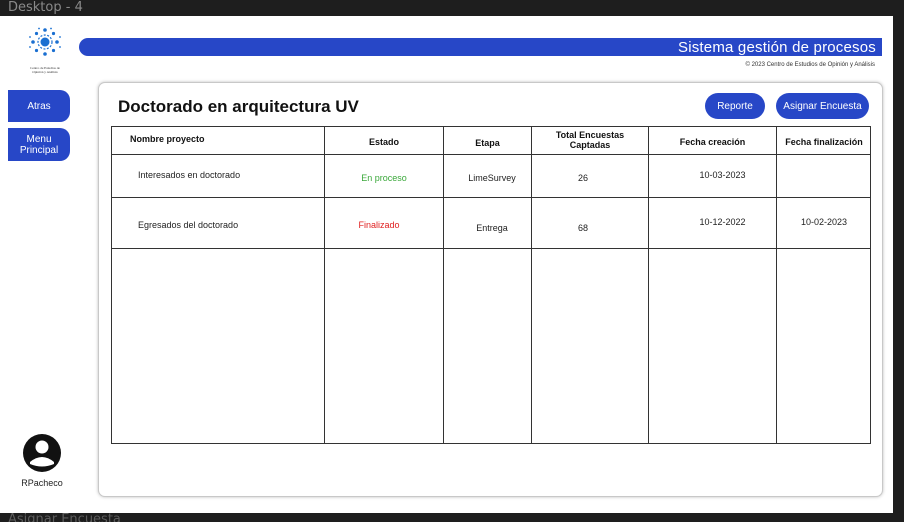  I want to click on row-fecha-creacion: 10-12-2022, so click(722, 222).